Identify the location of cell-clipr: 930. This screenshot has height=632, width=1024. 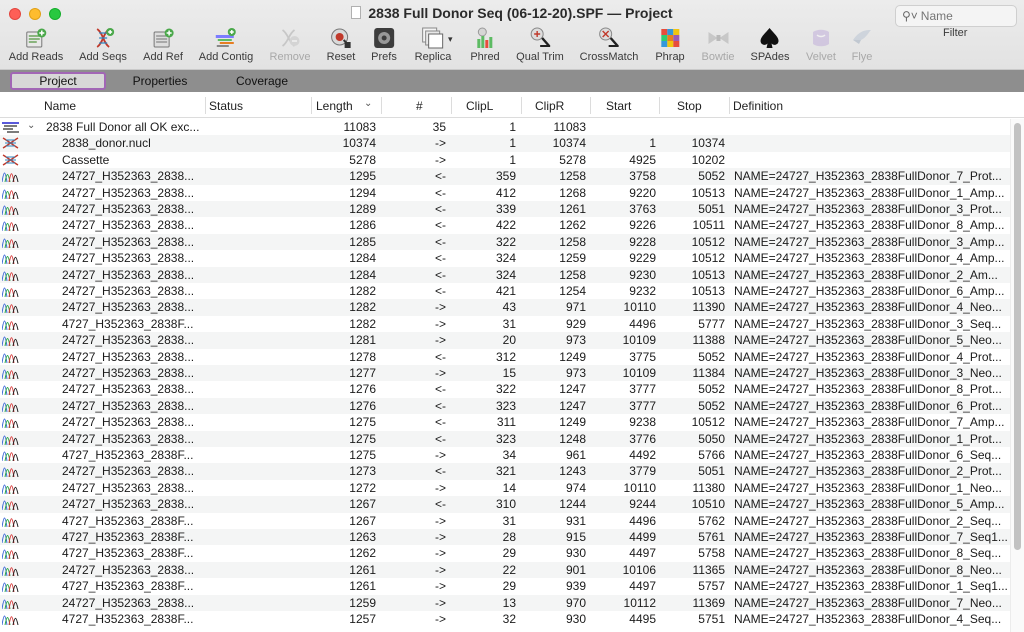
(575, 619).